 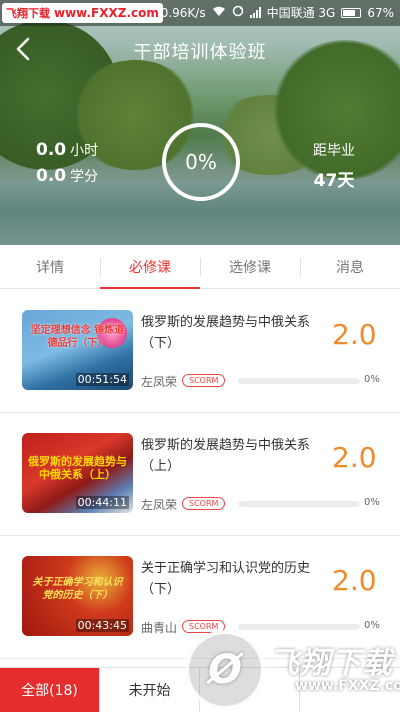 What do you see at coordinates (102, 379) in the screenshot?
I see `course-duration: 00:51:54` at bounding box center [102, 379].